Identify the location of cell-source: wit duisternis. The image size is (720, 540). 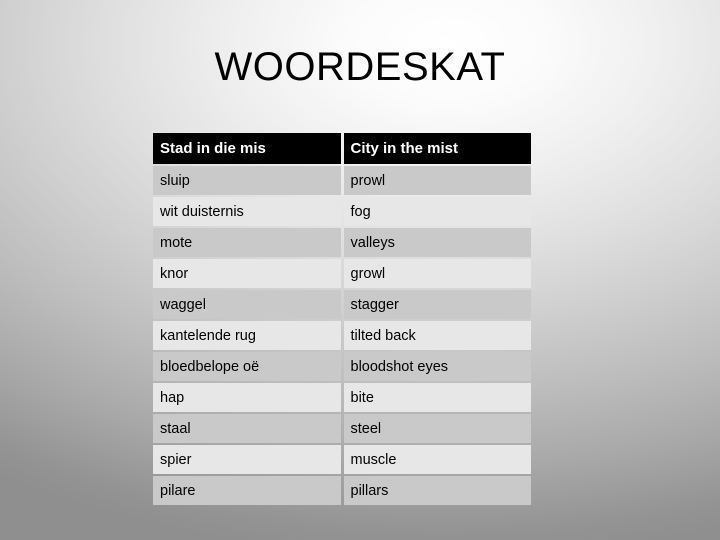
(247, 211).